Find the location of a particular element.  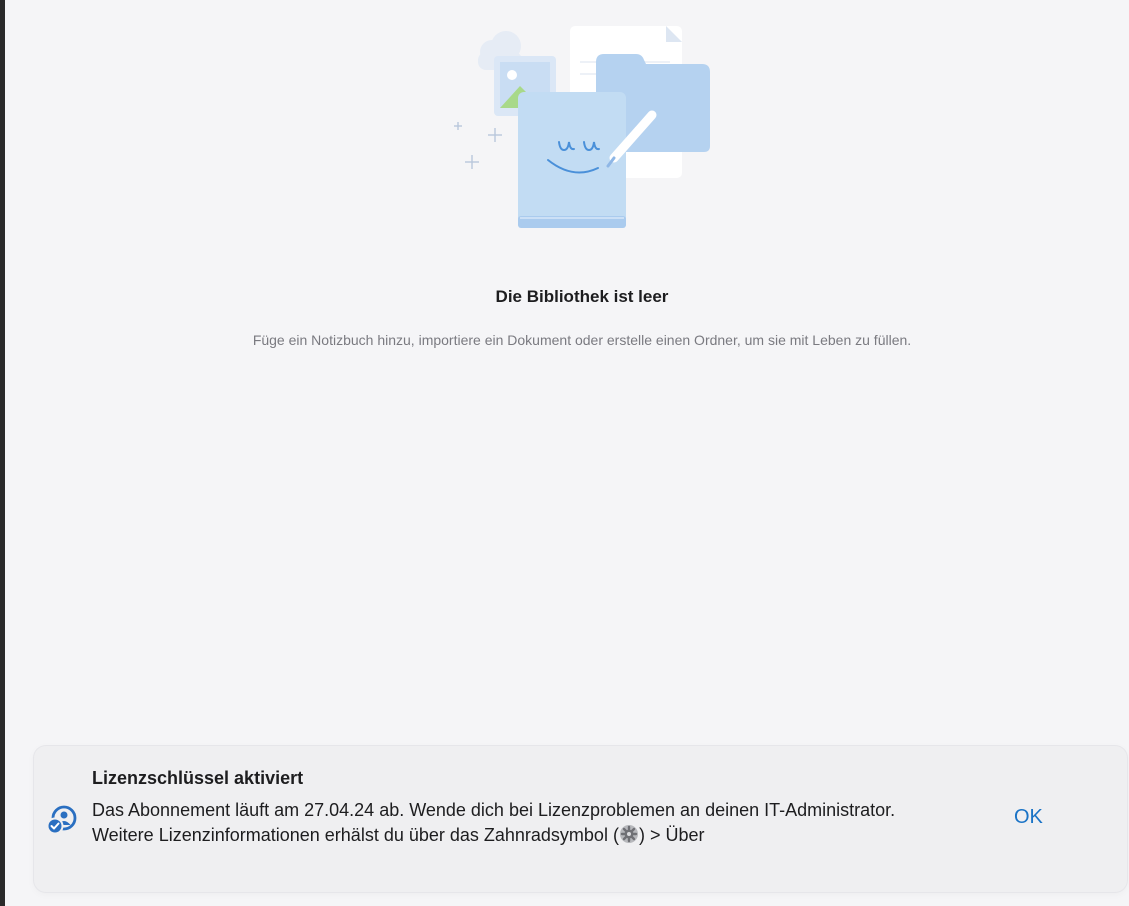

notification-title: Lizenzschlüssel aktiviert is located at coordinates (198, 778).